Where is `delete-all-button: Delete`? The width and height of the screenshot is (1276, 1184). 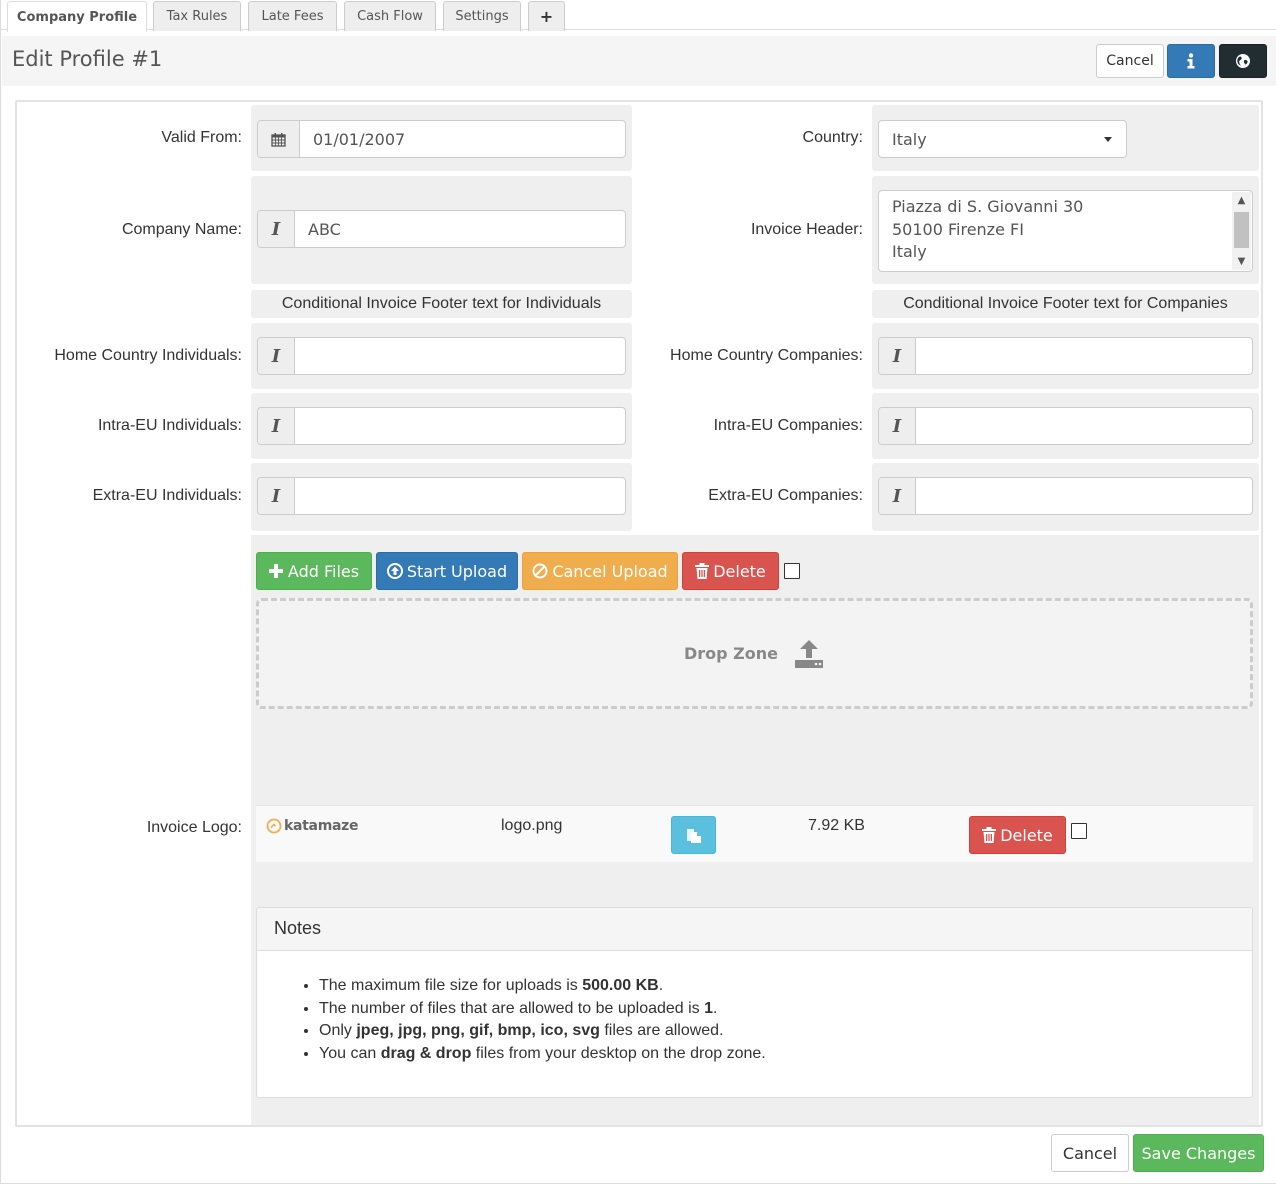
delete-all-button: Delete is located at coordinates (730, 571).